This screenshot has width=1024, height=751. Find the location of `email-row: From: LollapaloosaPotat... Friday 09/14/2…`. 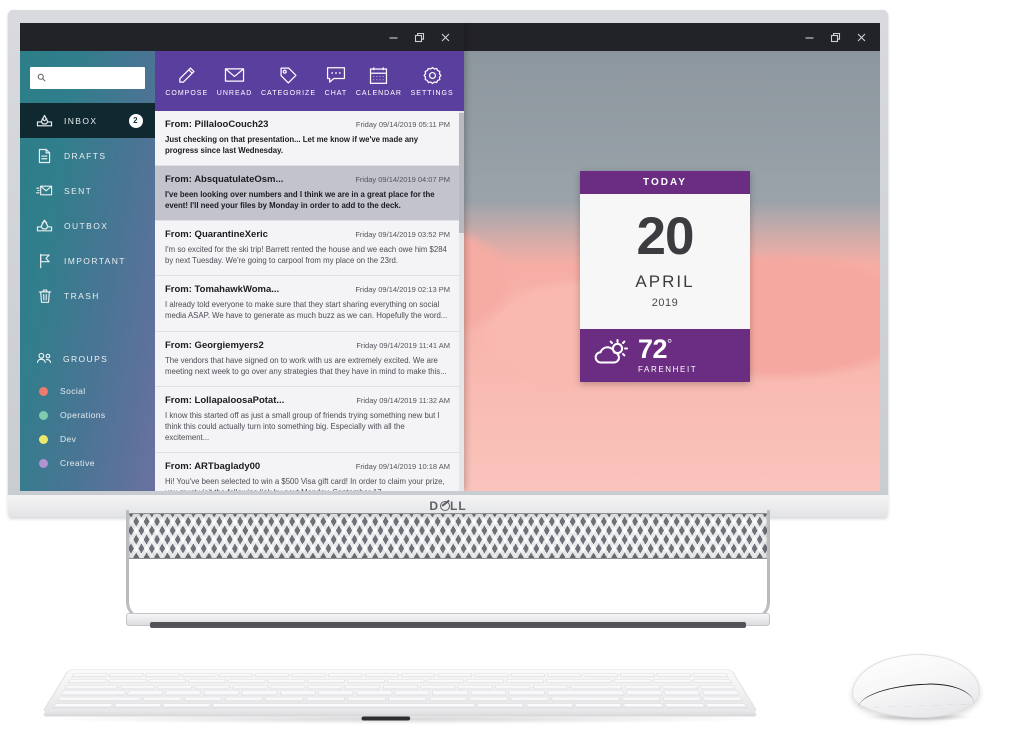

email-row: From: LollapaloosaPotat... Friday 09/14/2… is located at coordinates (309, 419).